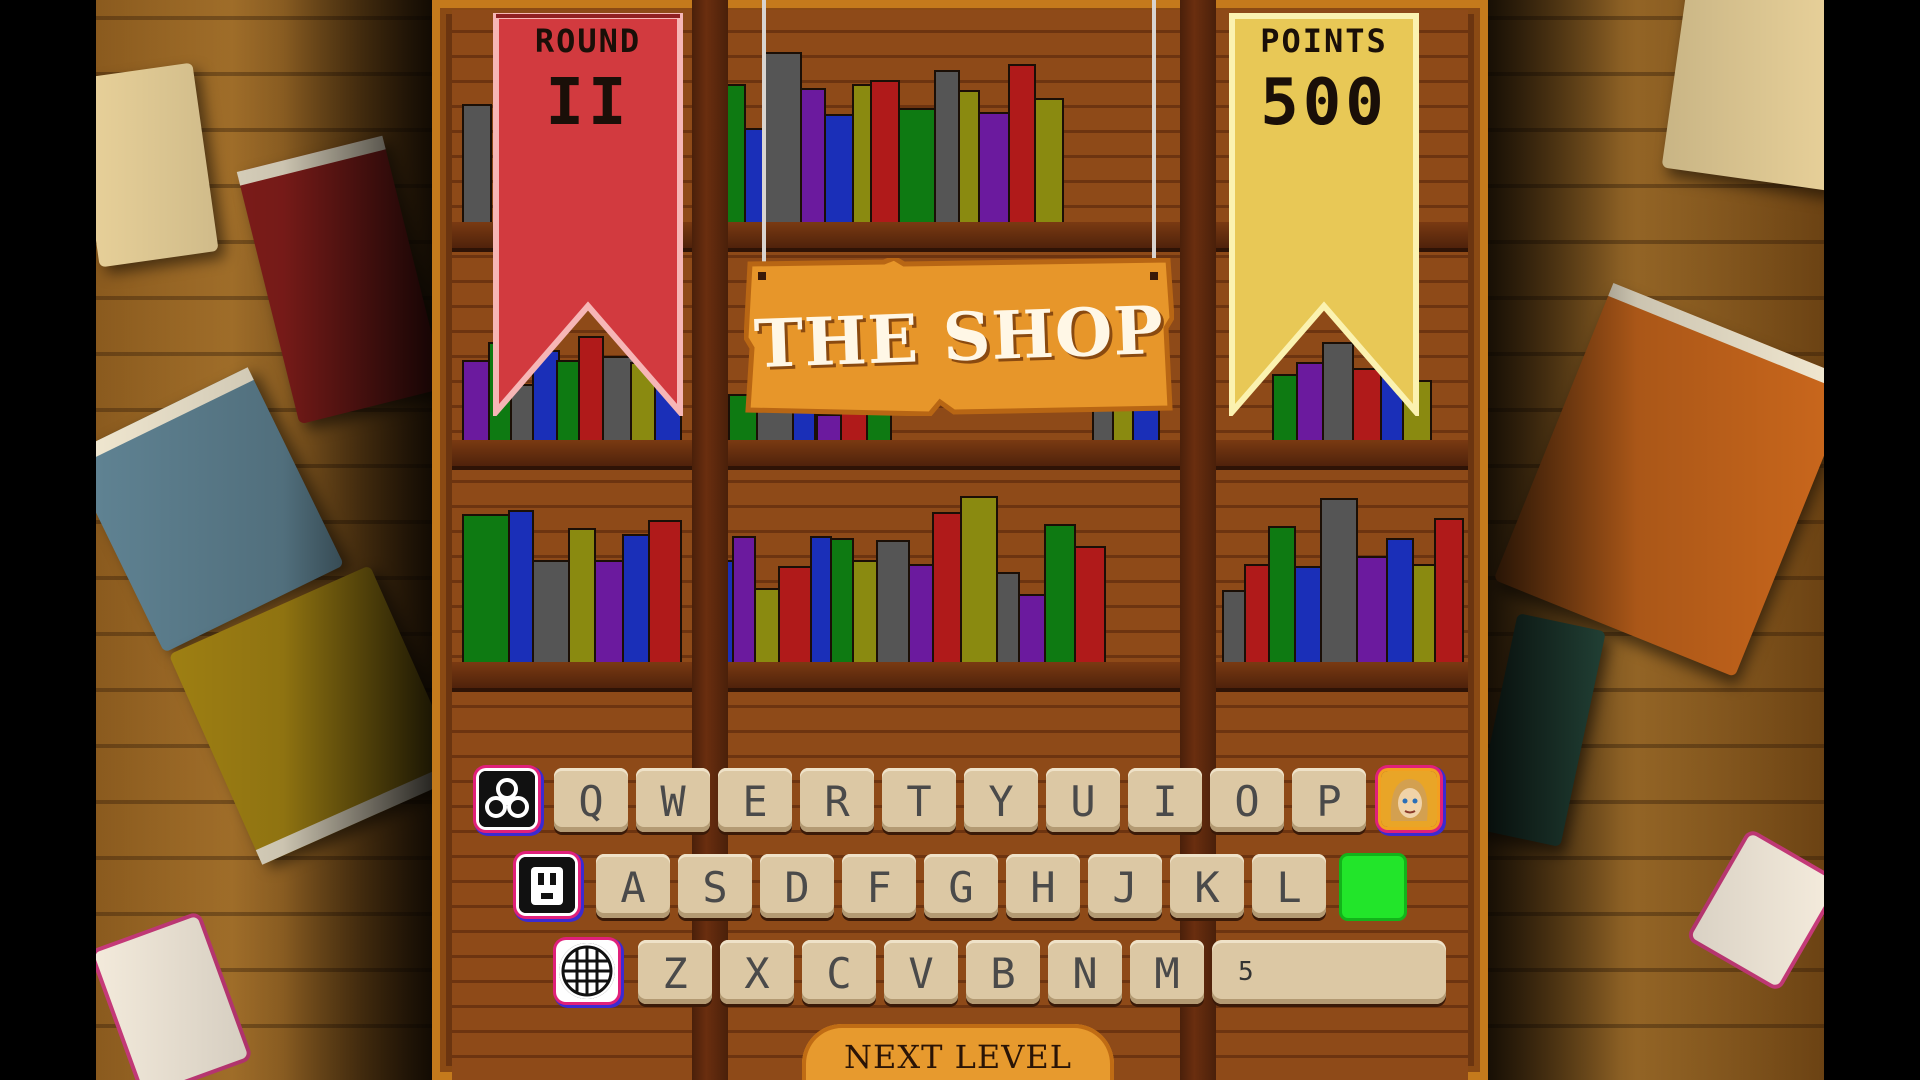 Image resolution: width=1920 pixels, height=1080 pixels. I want to click on key-label: R, so click(837, 801).